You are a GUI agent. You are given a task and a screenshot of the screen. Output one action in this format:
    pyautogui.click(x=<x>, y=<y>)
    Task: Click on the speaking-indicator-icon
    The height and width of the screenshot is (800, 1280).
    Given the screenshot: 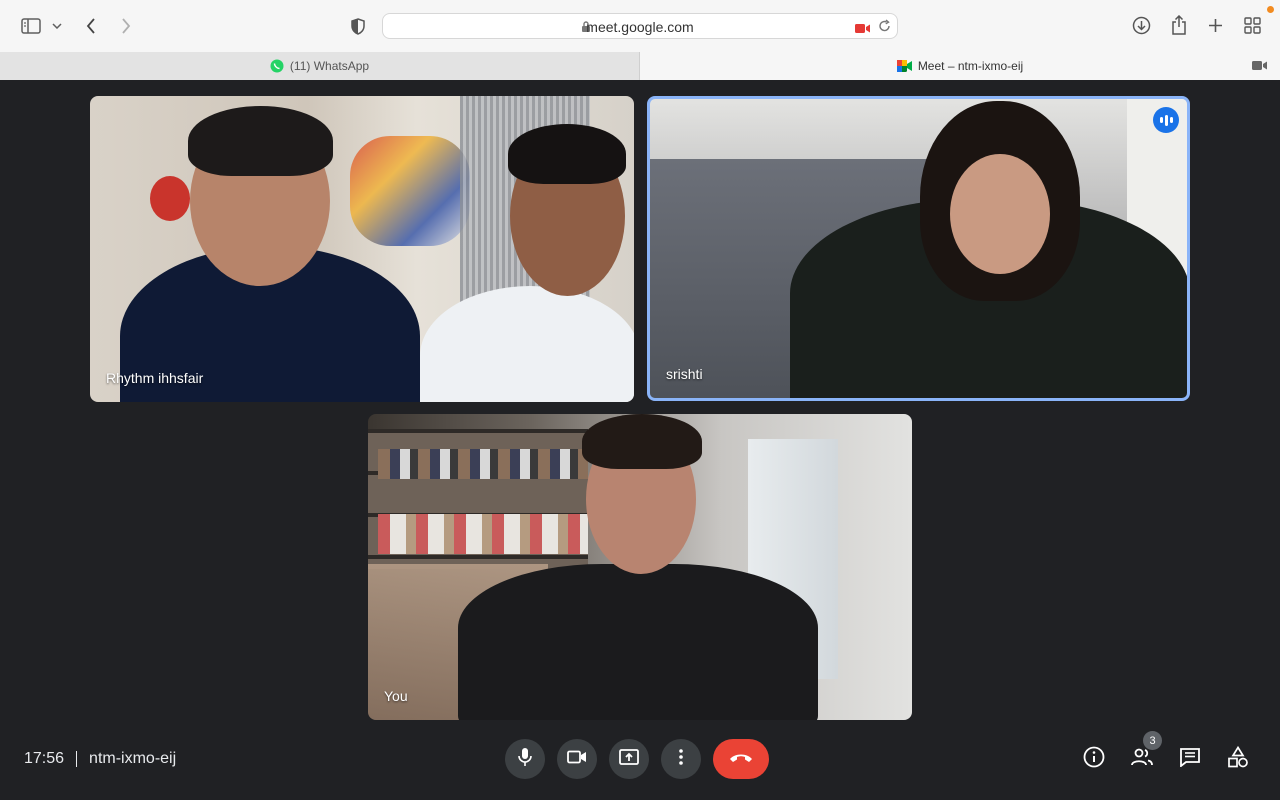 What is the action you would take?
    pyautogui.click(x=1166, y=120)
    